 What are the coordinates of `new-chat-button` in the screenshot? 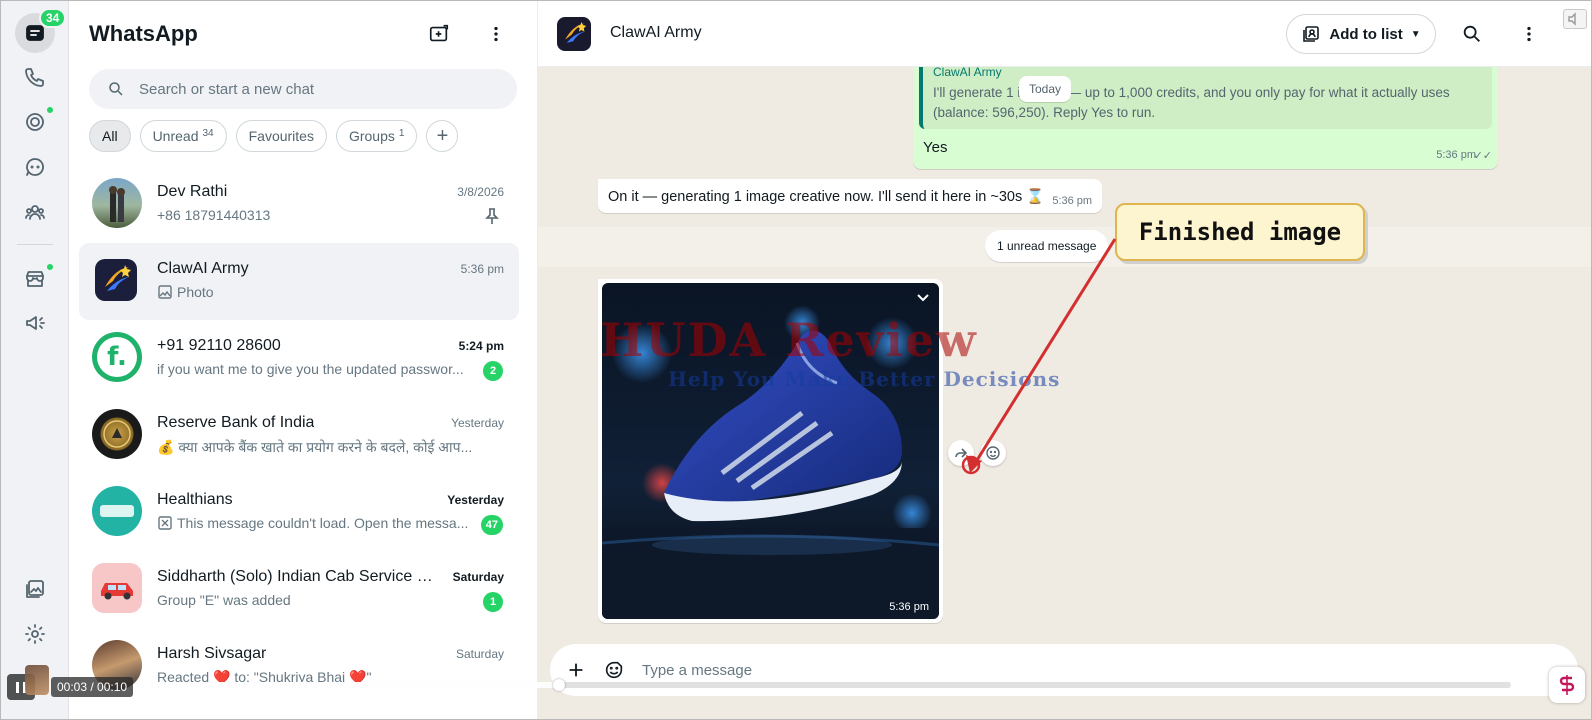 It's located at (439, 34).